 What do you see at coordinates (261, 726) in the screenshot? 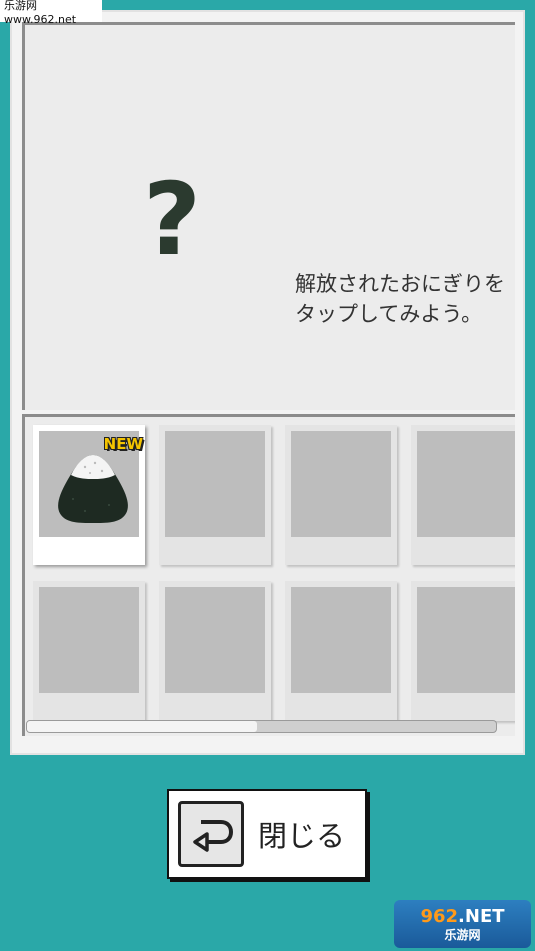
I see `horizontal-scrollbar` at bounding box center [261, 726].